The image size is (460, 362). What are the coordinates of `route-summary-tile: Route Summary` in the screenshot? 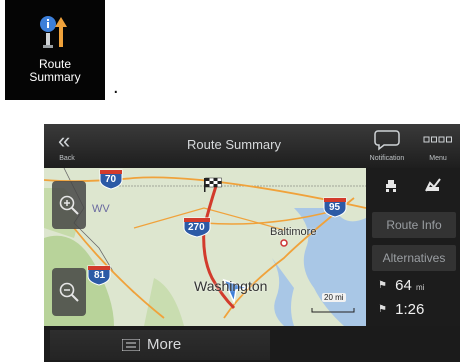 It's located at (55, 50).